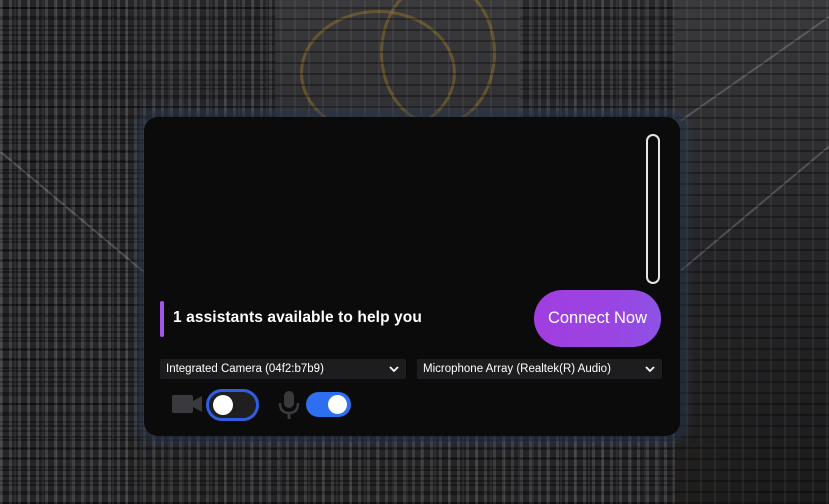  I want to click on microphone-toggle-knob, so click(337, 404).